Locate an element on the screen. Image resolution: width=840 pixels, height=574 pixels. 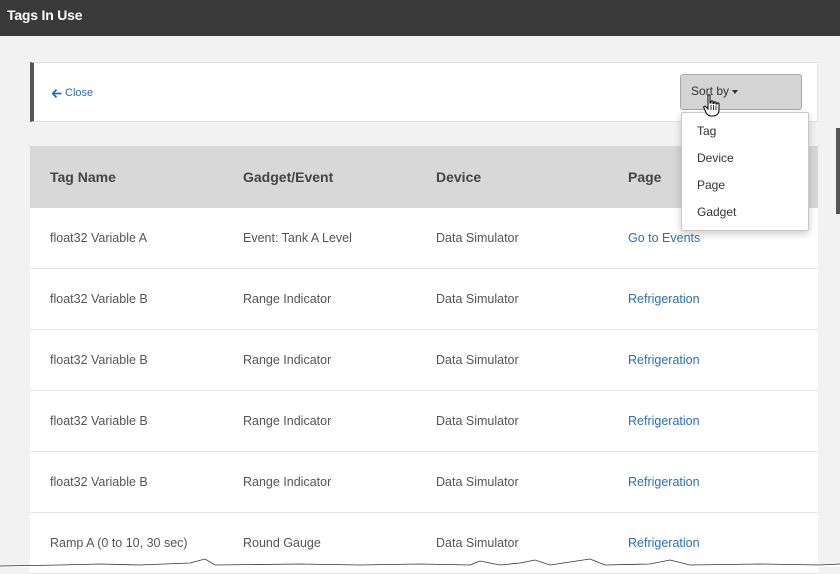
close-label: Close is located at coordinates (79, 93).